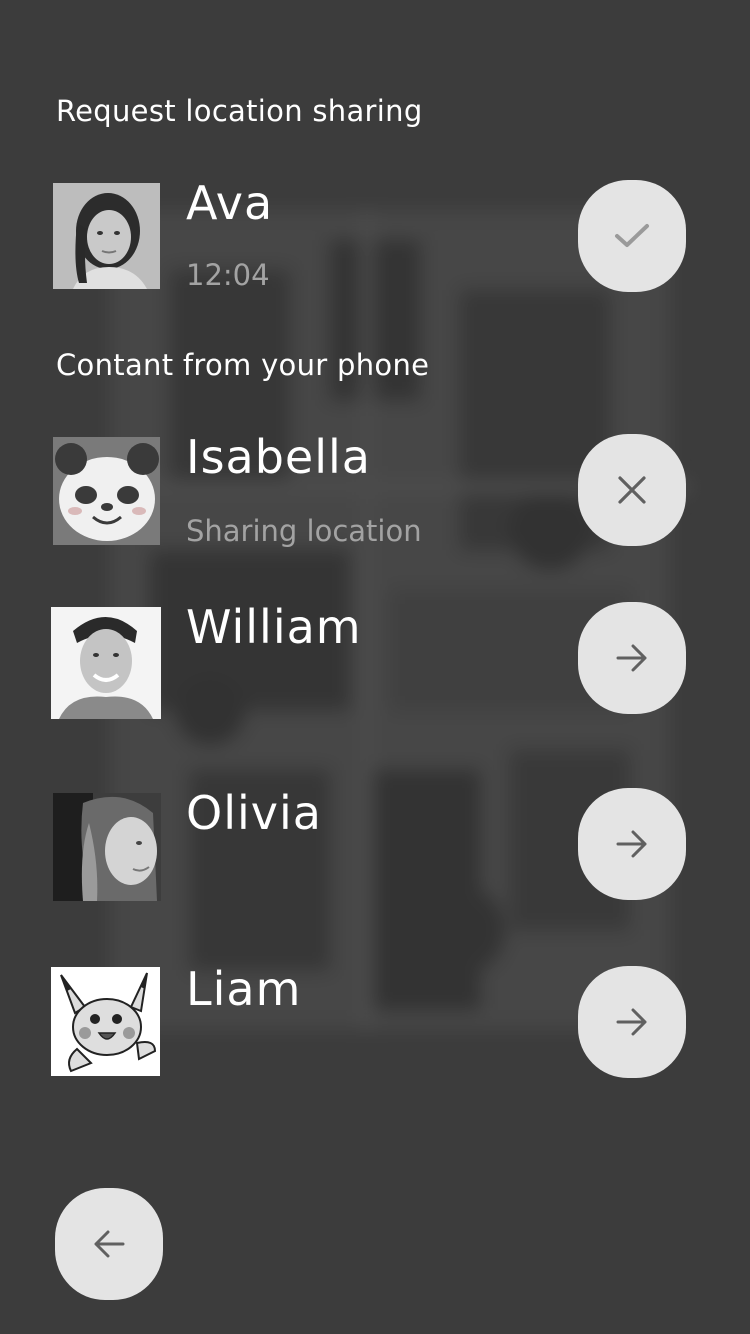  I want to click on share-with-liam-button, so click(632, 1022).